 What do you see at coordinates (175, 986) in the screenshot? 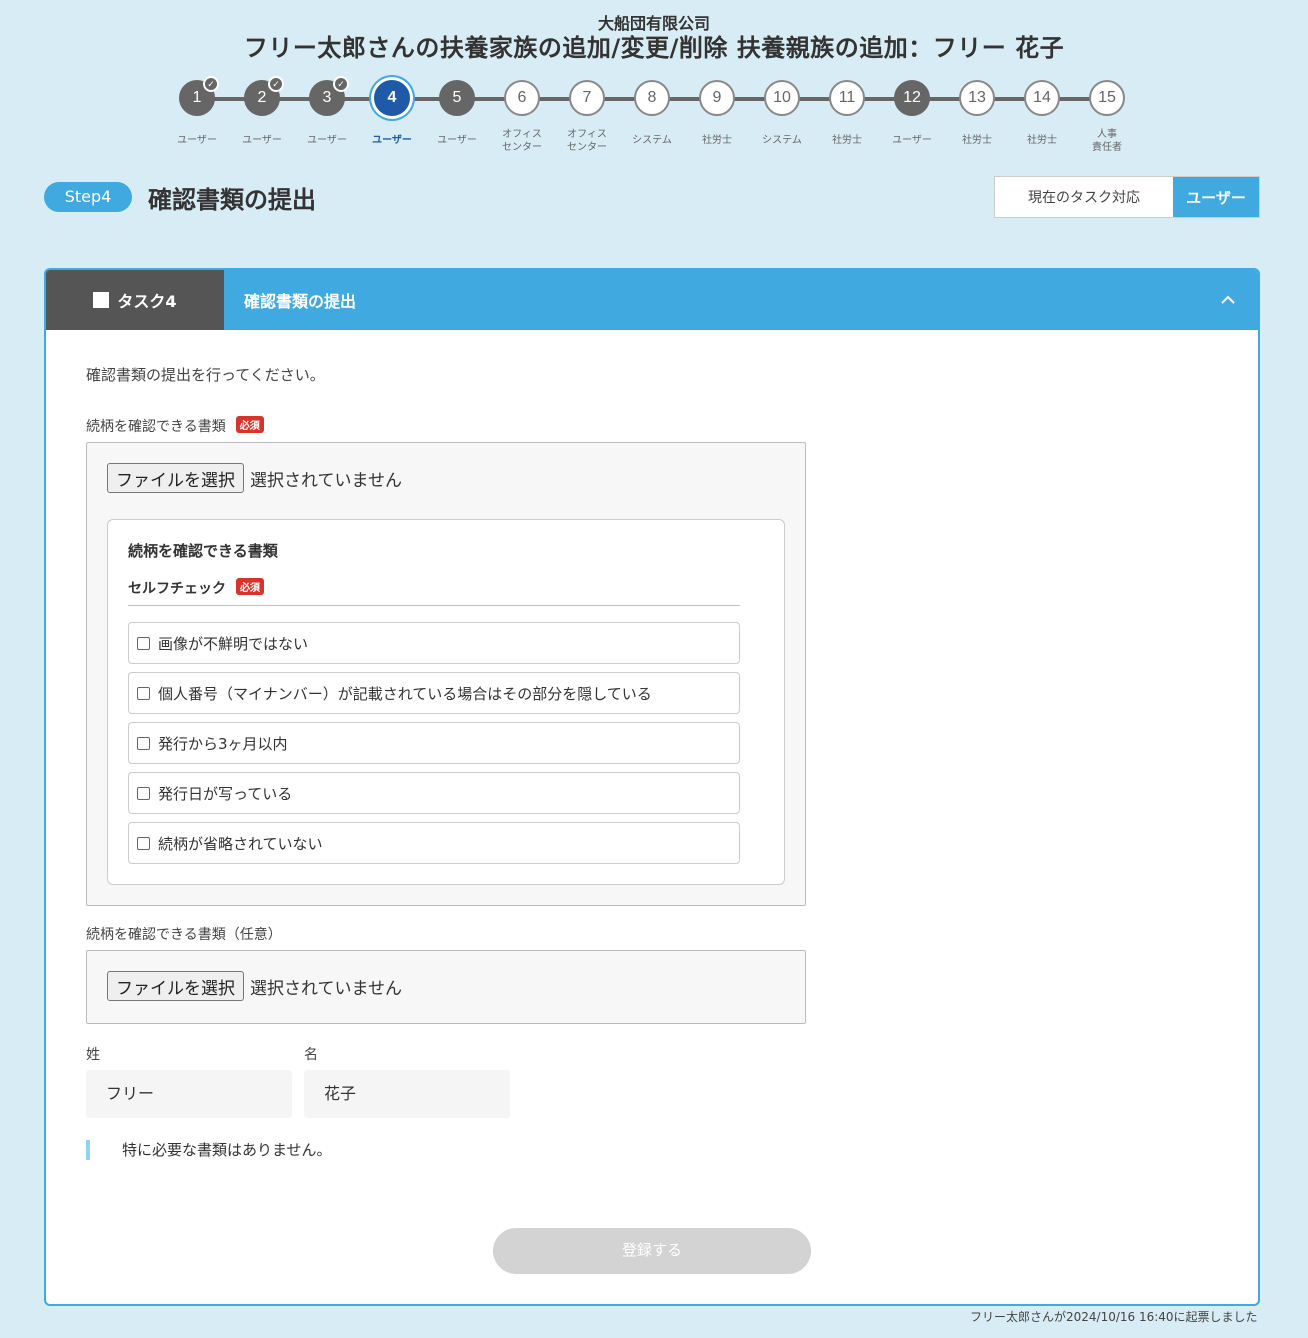
I see `doc2-file-button: ファイルを選択` at bounding box center [175, 986].